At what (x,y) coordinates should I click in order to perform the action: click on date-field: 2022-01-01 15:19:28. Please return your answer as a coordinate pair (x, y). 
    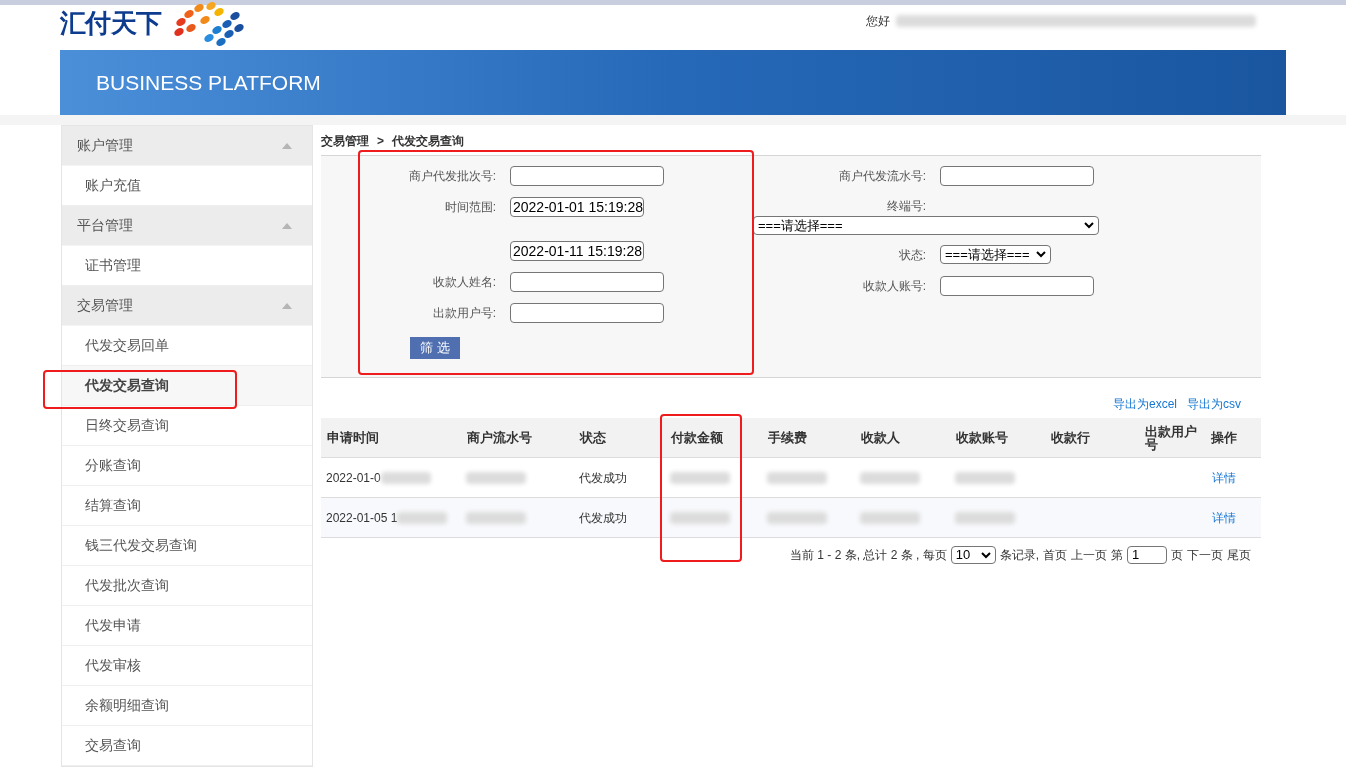
    Looking at the image, I should click on (577, 206).